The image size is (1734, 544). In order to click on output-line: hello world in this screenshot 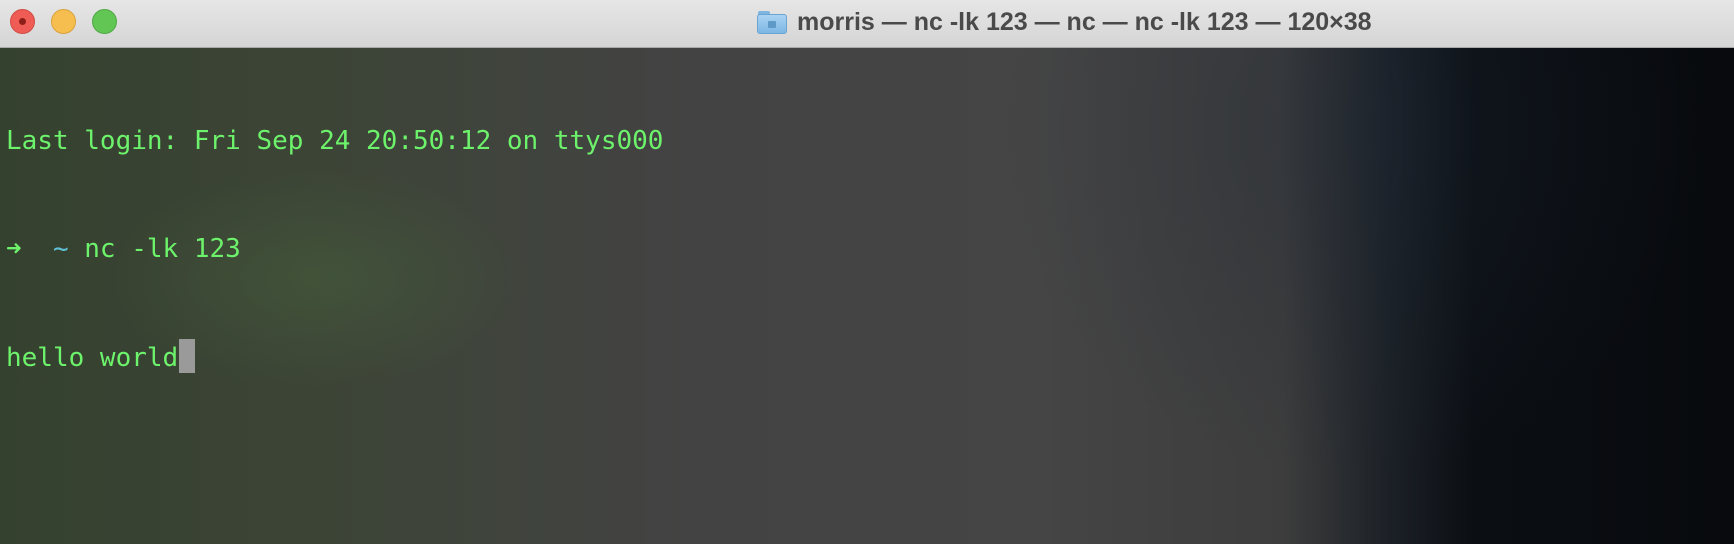, I will do `click(334, 357)`.